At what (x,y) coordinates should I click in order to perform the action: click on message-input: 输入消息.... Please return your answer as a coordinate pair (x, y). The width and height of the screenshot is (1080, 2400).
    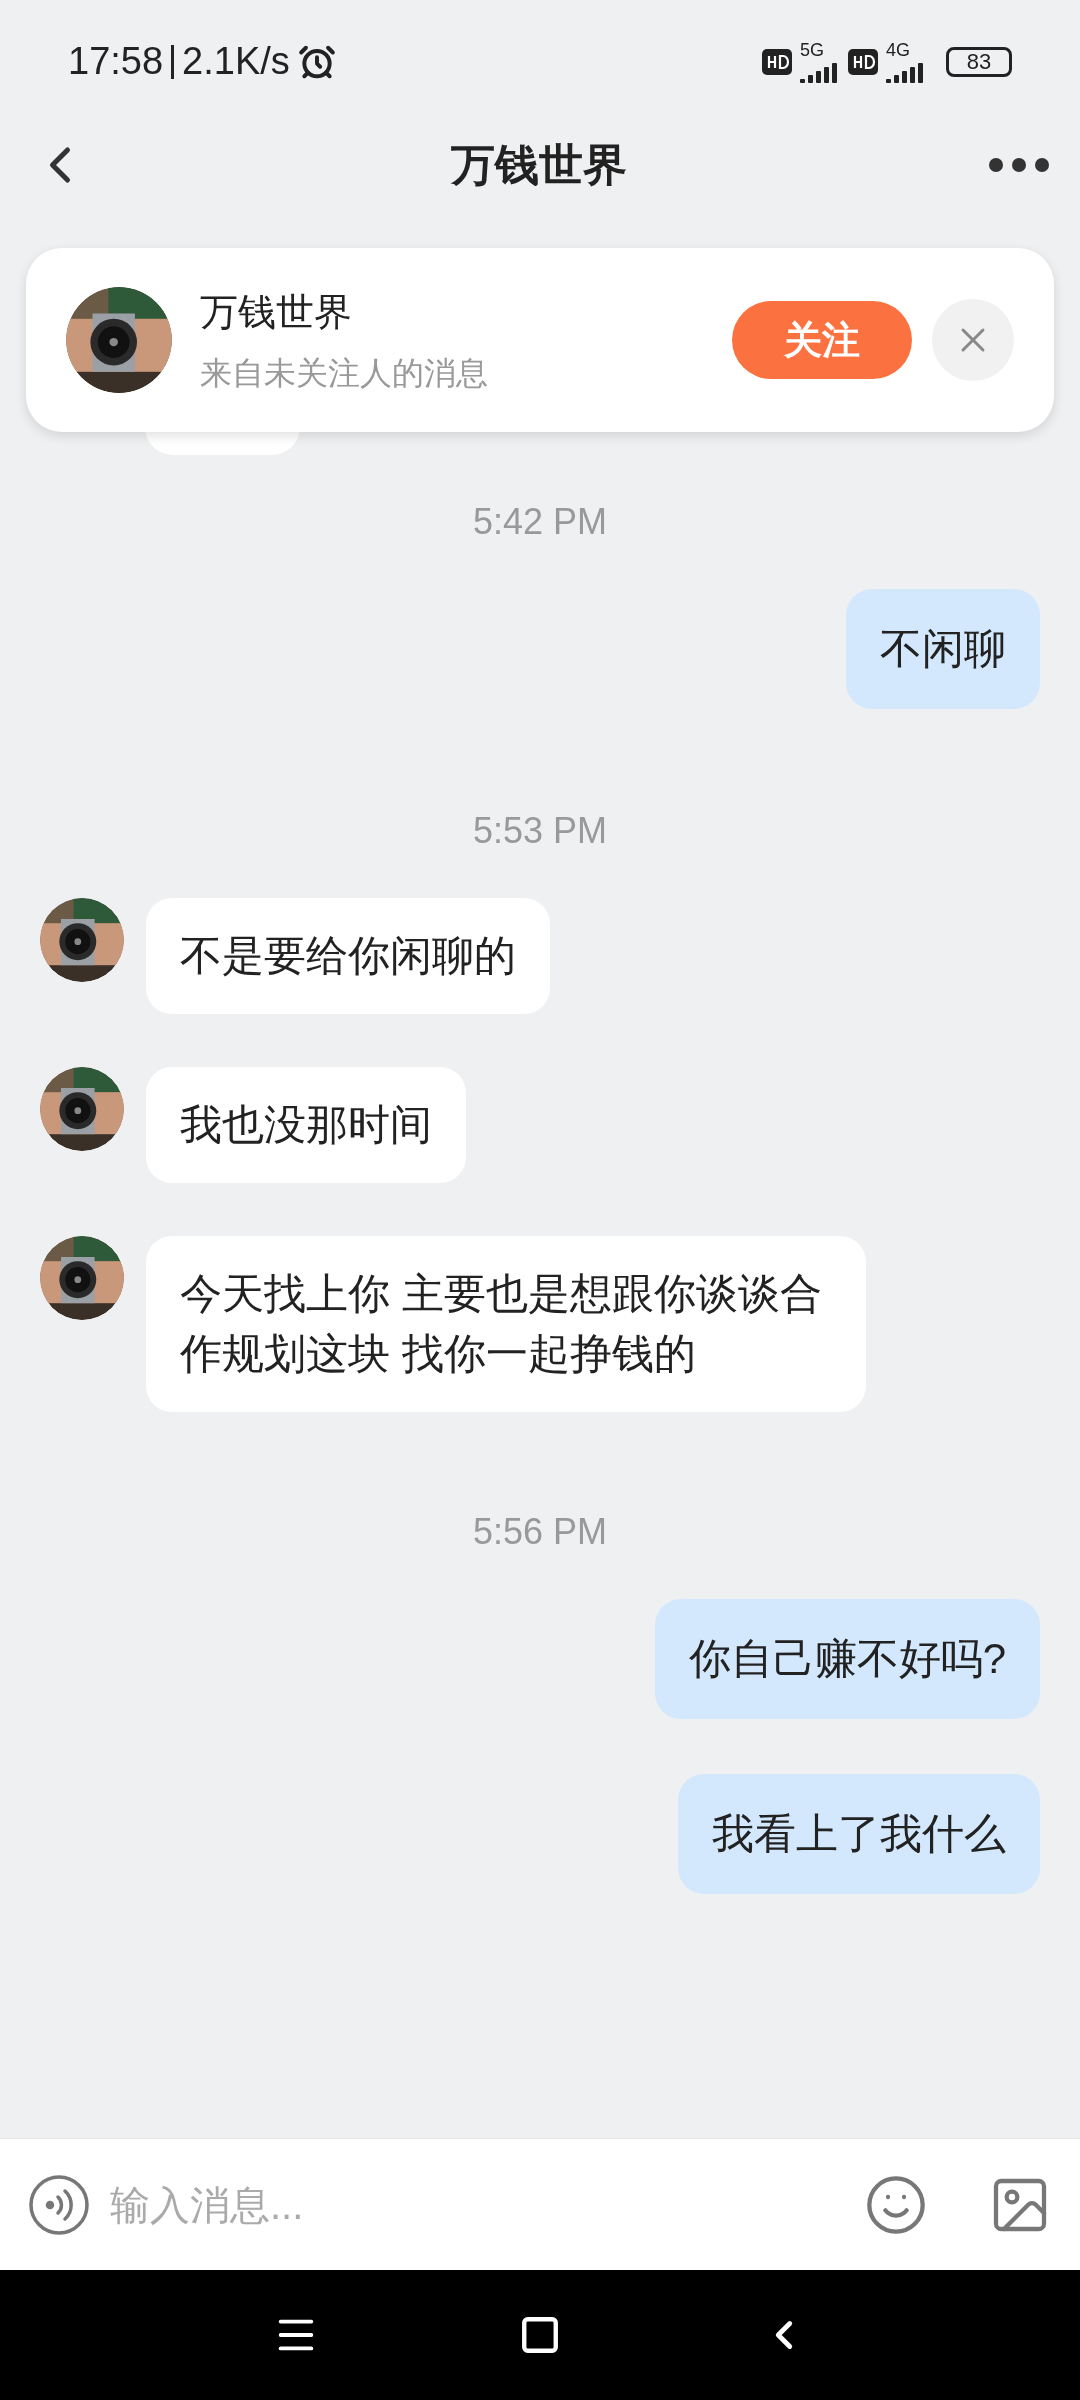
    Looking at the image, I should click on (477, 2204).